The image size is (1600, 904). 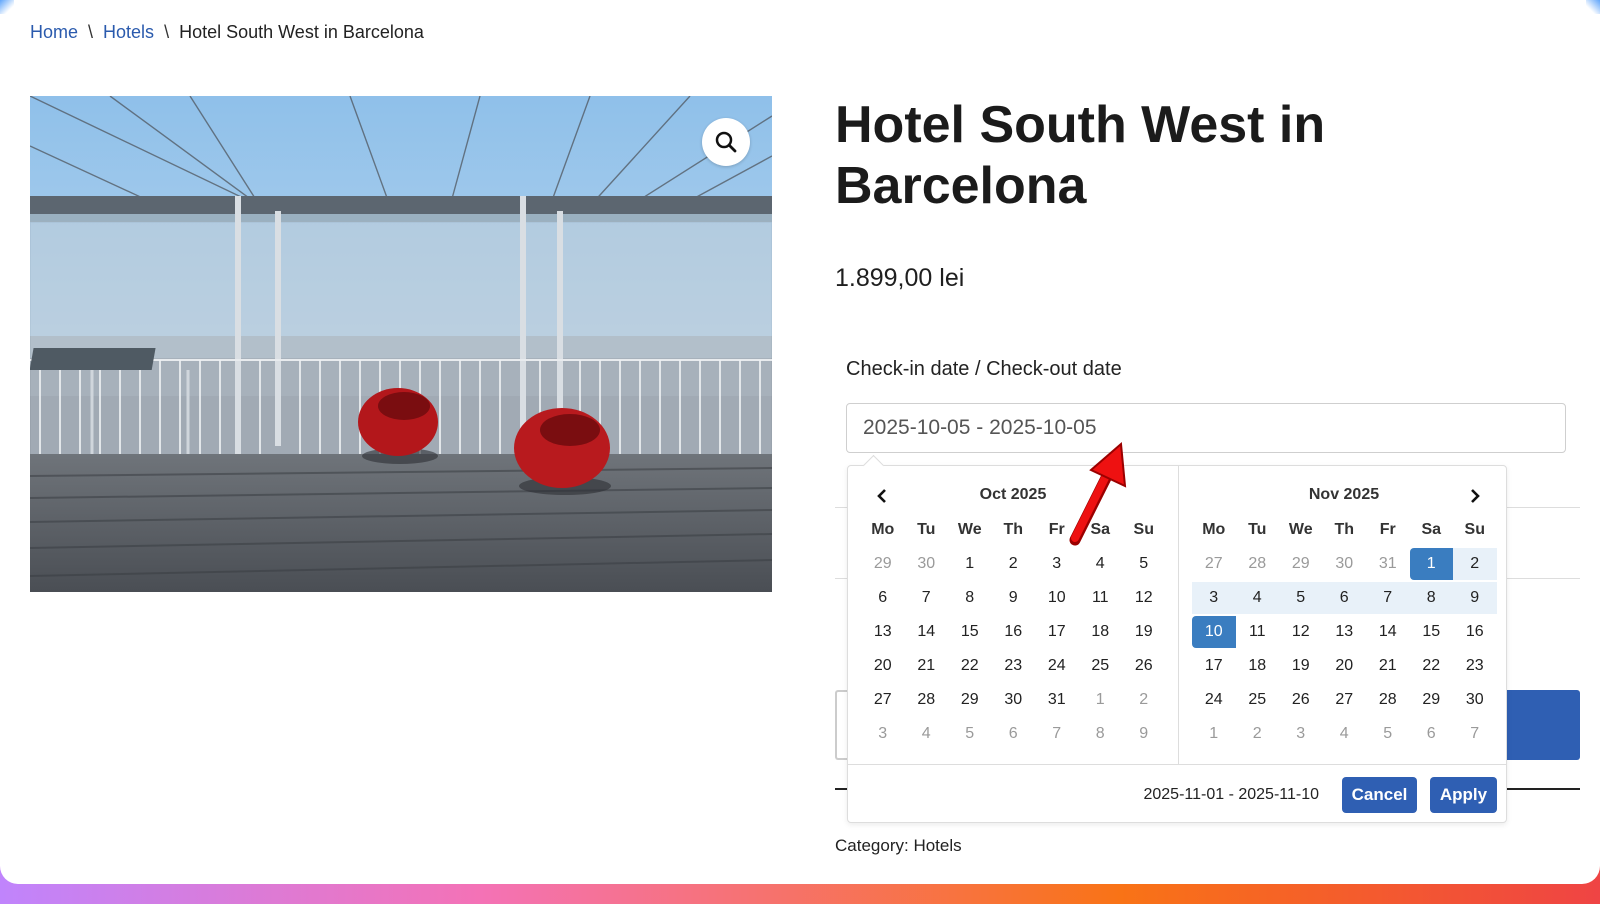 What do you see at coordinates (937, 845) in the screenshot?
I see `category-link: Hotels` at bounding box center [937, 845].